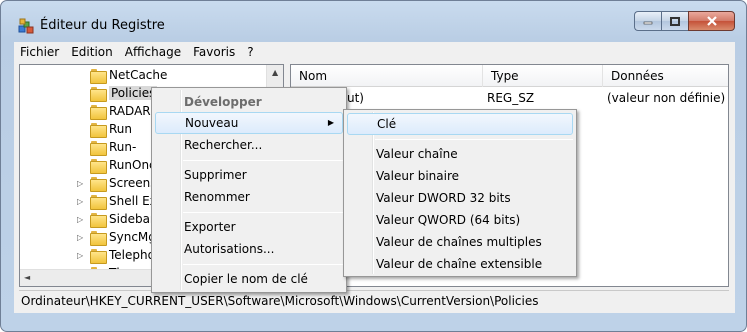 This screenshot has width=747, height=332. What do you see at coordinates (132, 165) in the screenshot?
I see `tree-item-label: RunOnc` at bounding box center [132, 165].